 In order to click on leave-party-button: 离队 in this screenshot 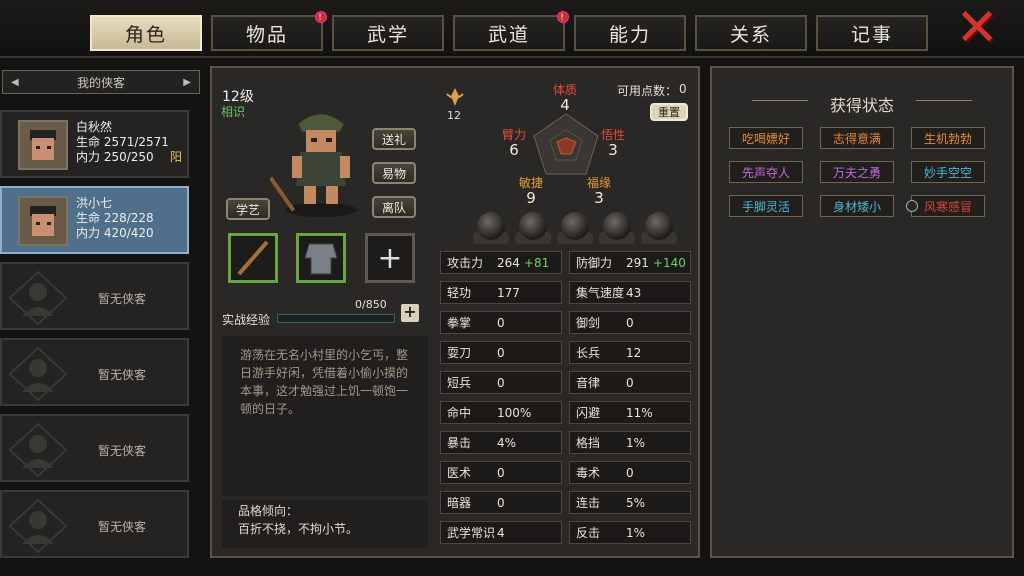, I will do `click(394, 207)`.